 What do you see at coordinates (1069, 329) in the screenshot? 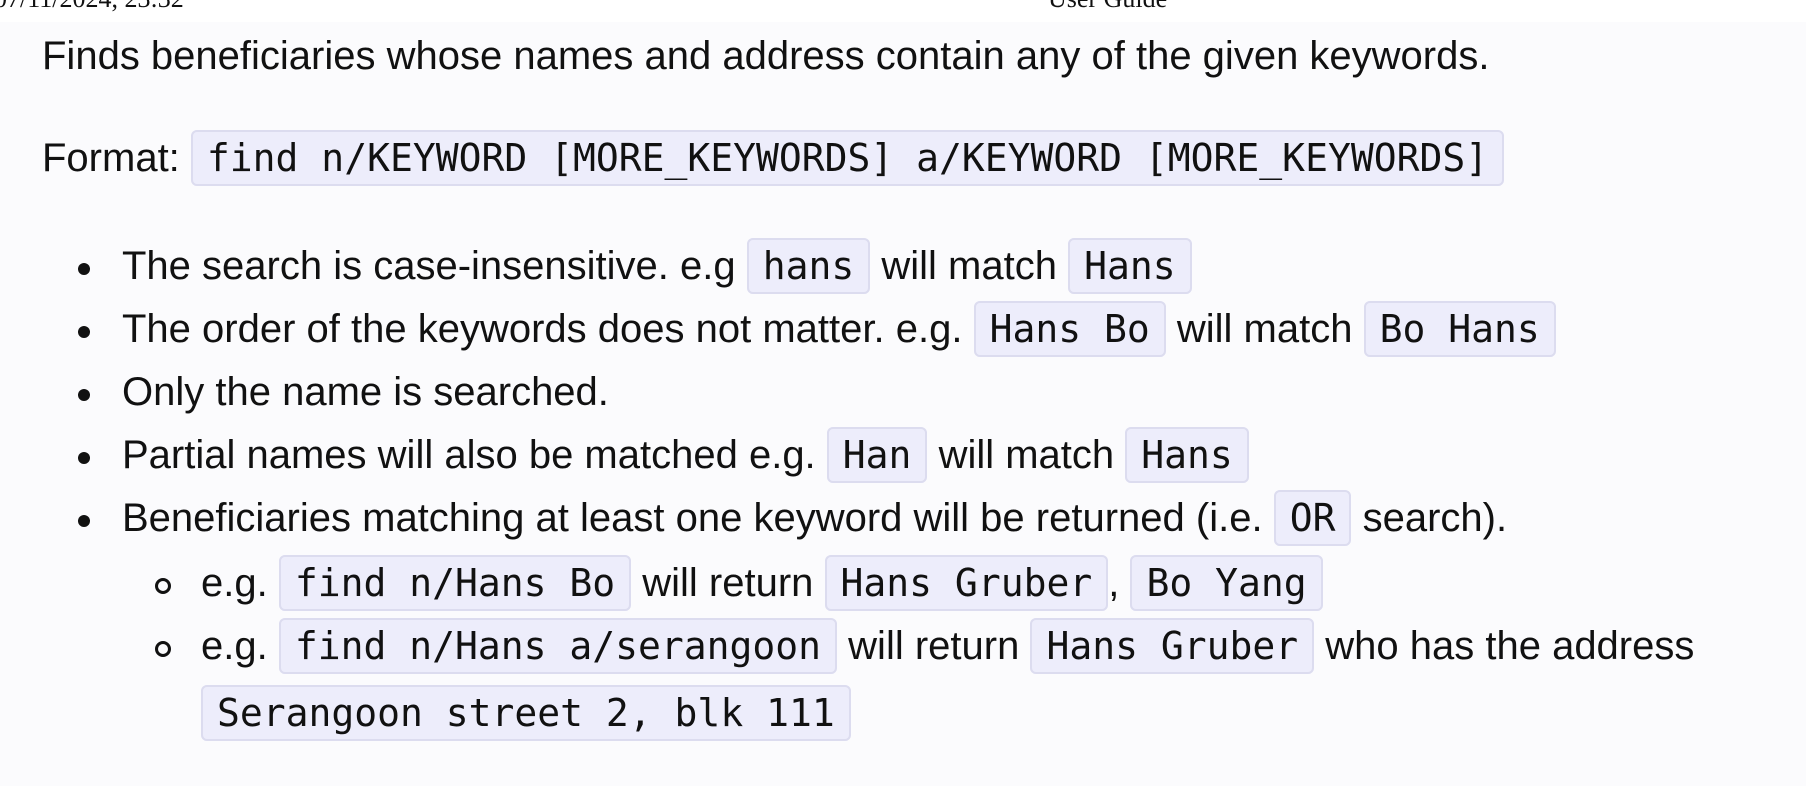
I see `inline-code: Hans Bo` at bounding box center [1069, 329].